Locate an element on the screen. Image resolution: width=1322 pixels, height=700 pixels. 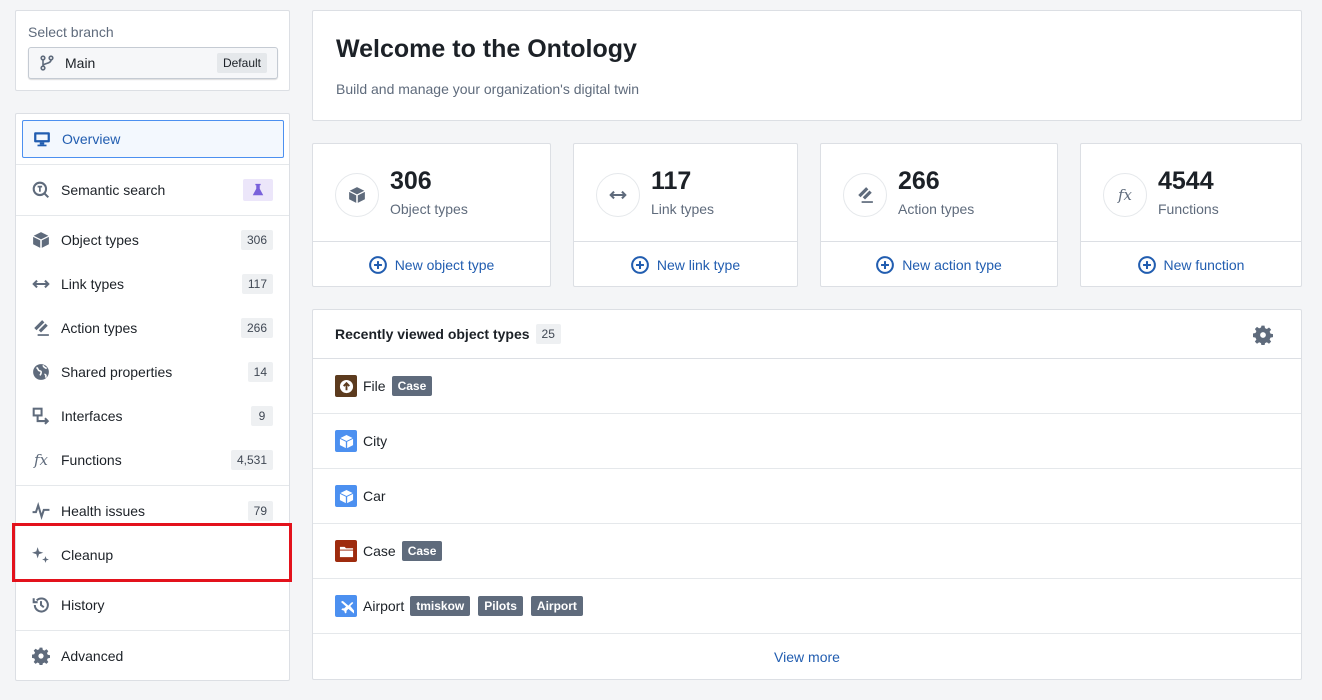
stat-value: 4544 is located at coordinates (1186, 181).